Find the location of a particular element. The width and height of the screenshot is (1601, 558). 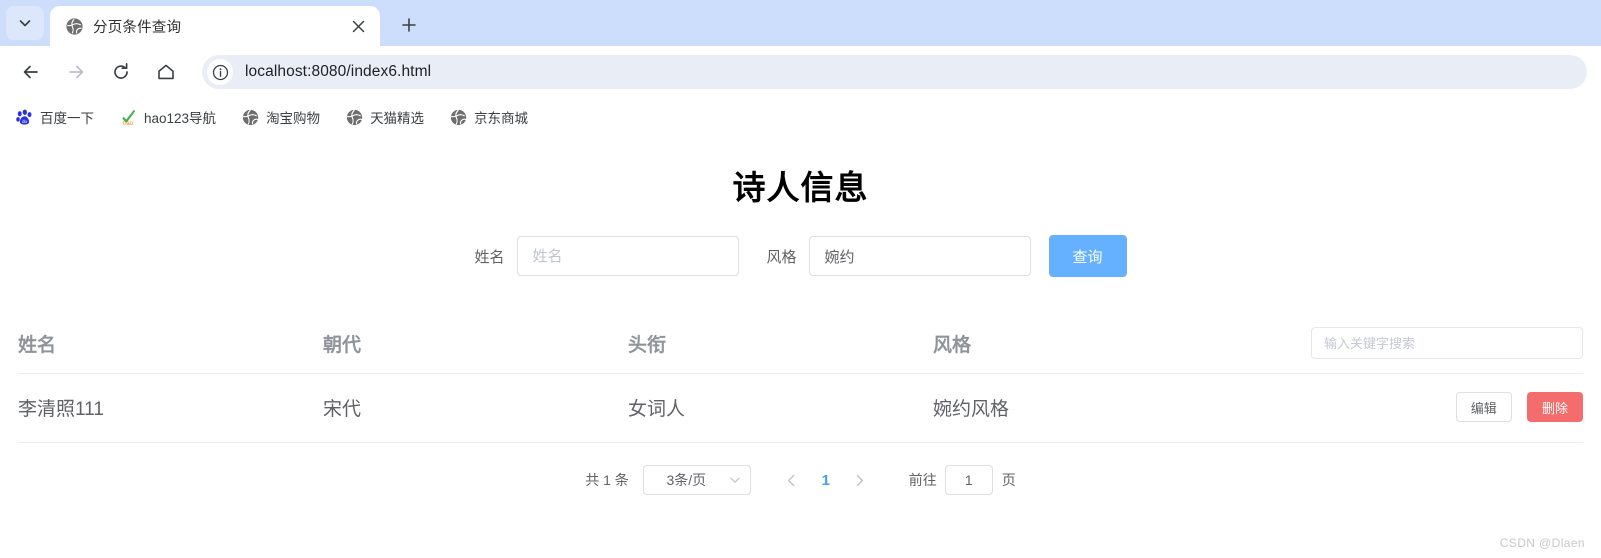

chevron-left-icon is located at coordinates (791, 480).